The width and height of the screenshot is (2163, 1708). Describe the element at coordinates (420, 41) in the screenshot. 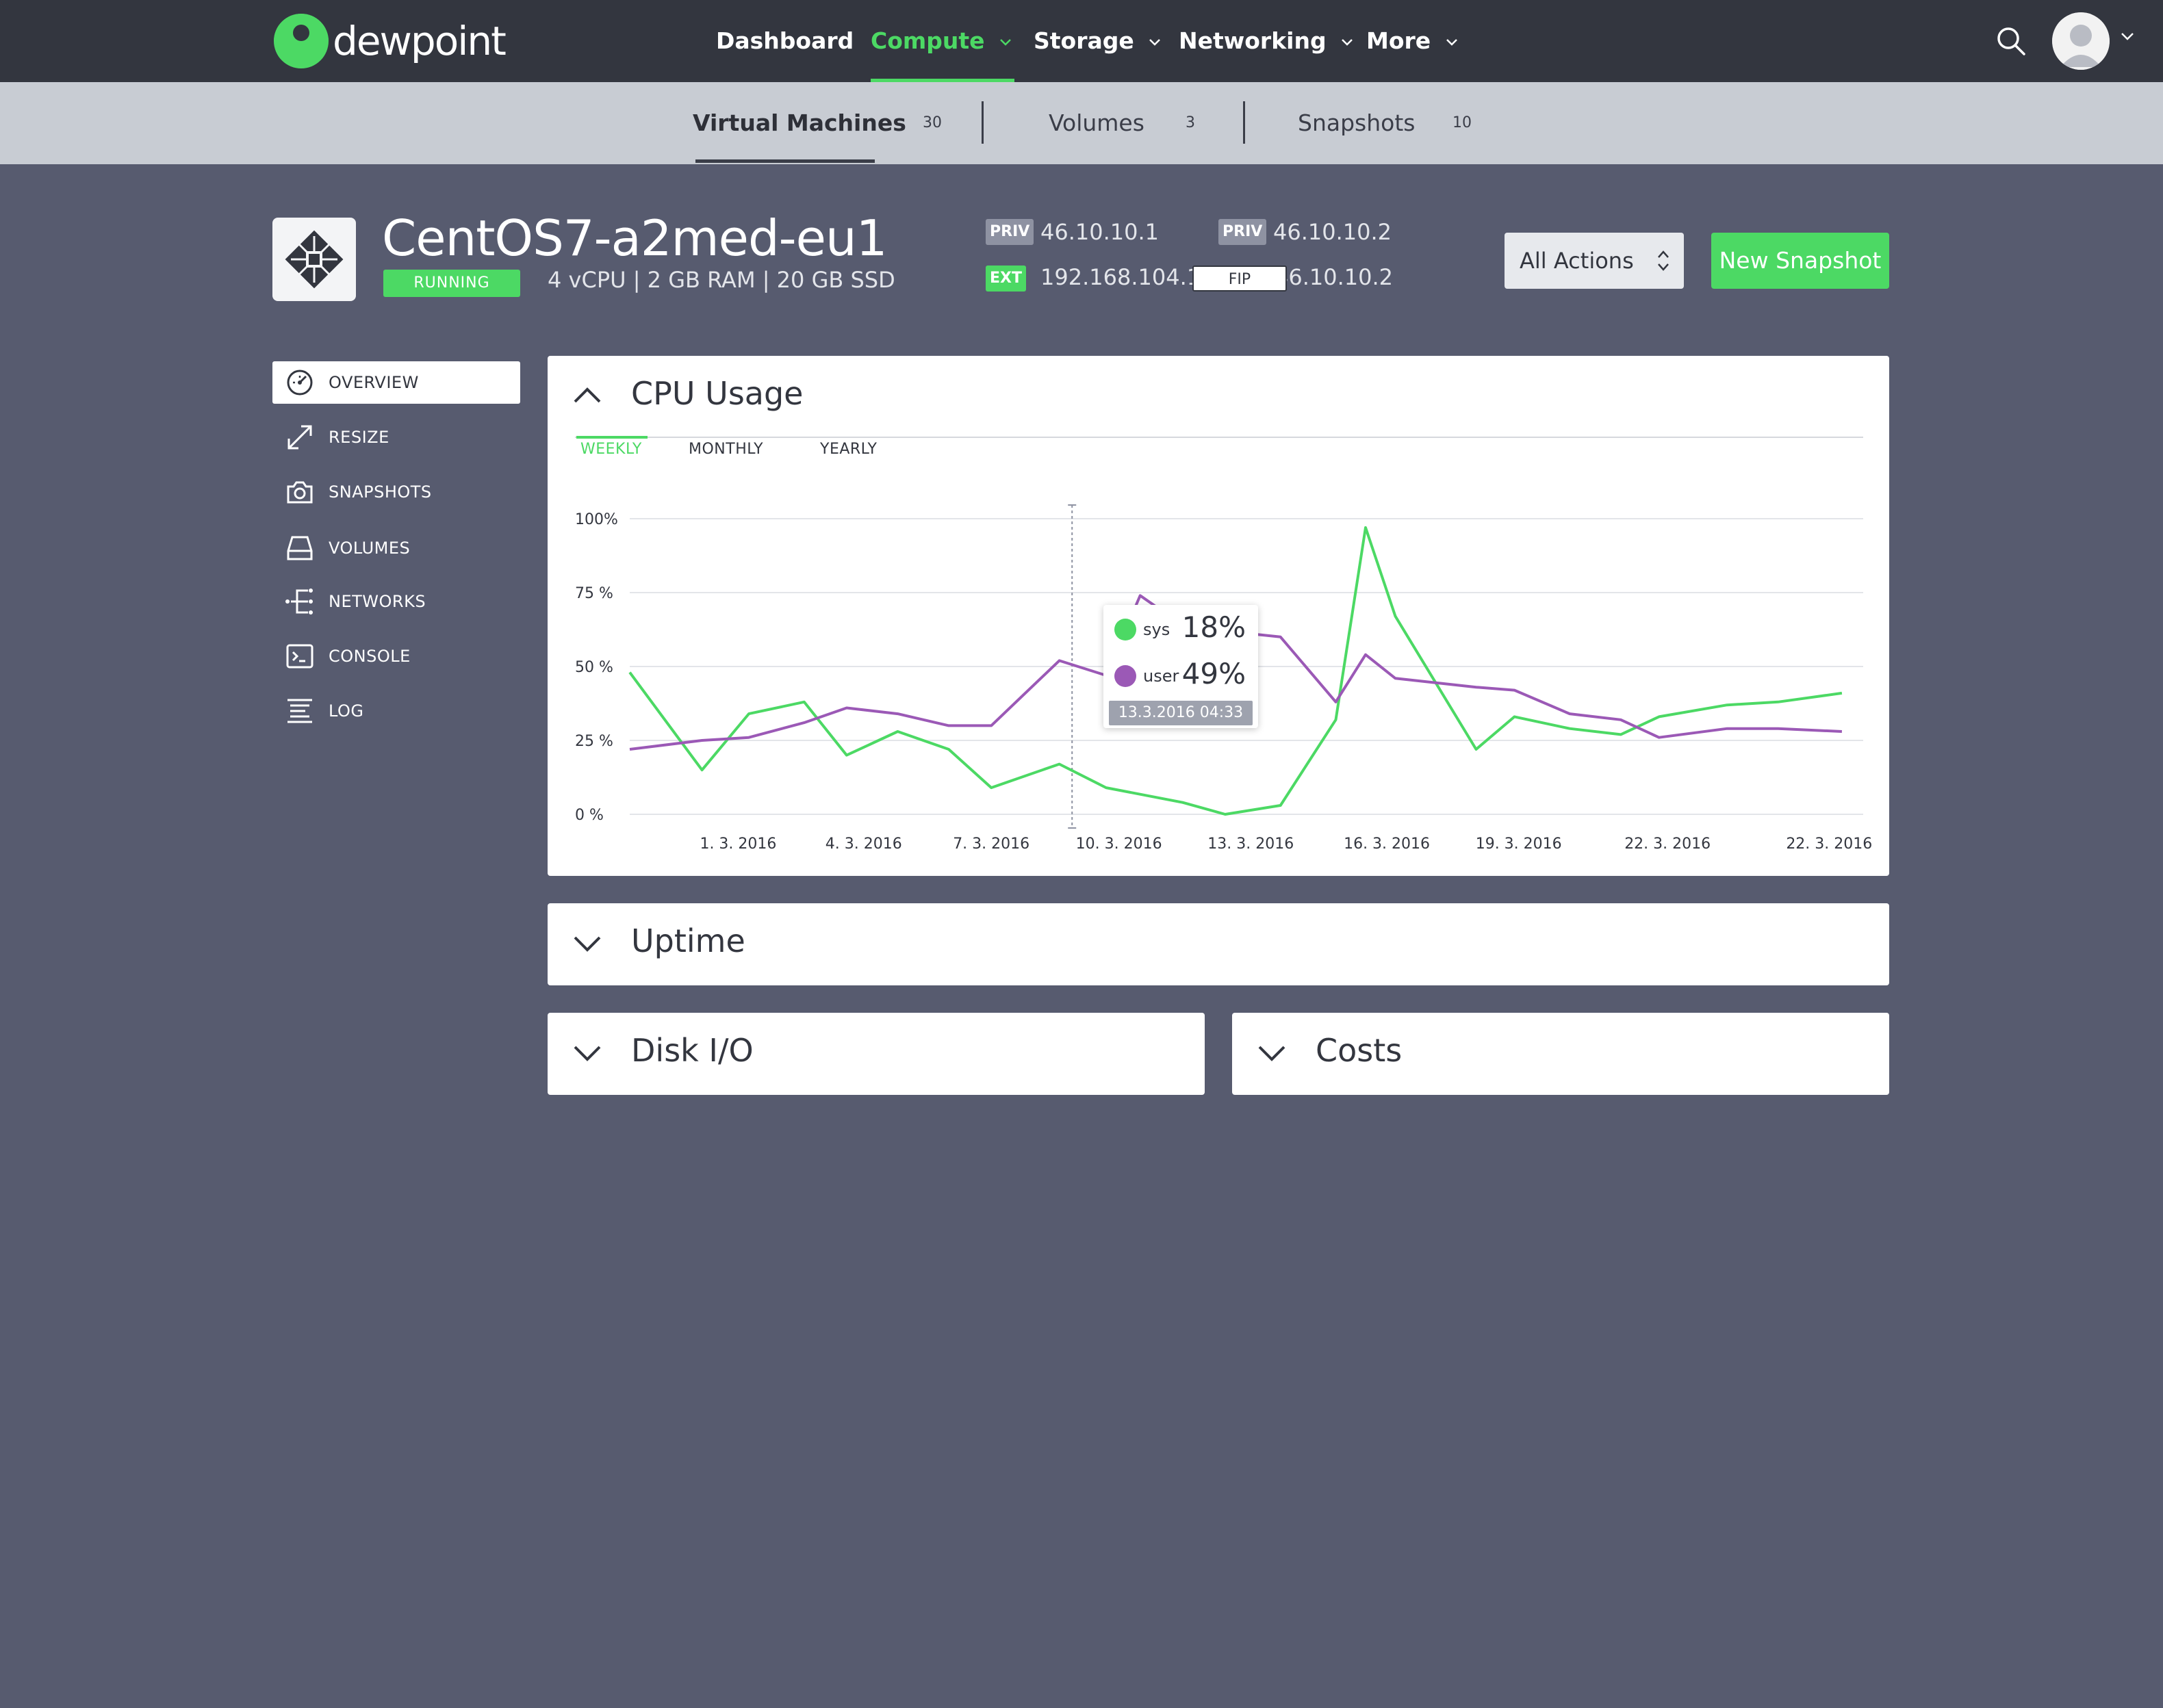

I see `brand-name: dewpoint` at that location.